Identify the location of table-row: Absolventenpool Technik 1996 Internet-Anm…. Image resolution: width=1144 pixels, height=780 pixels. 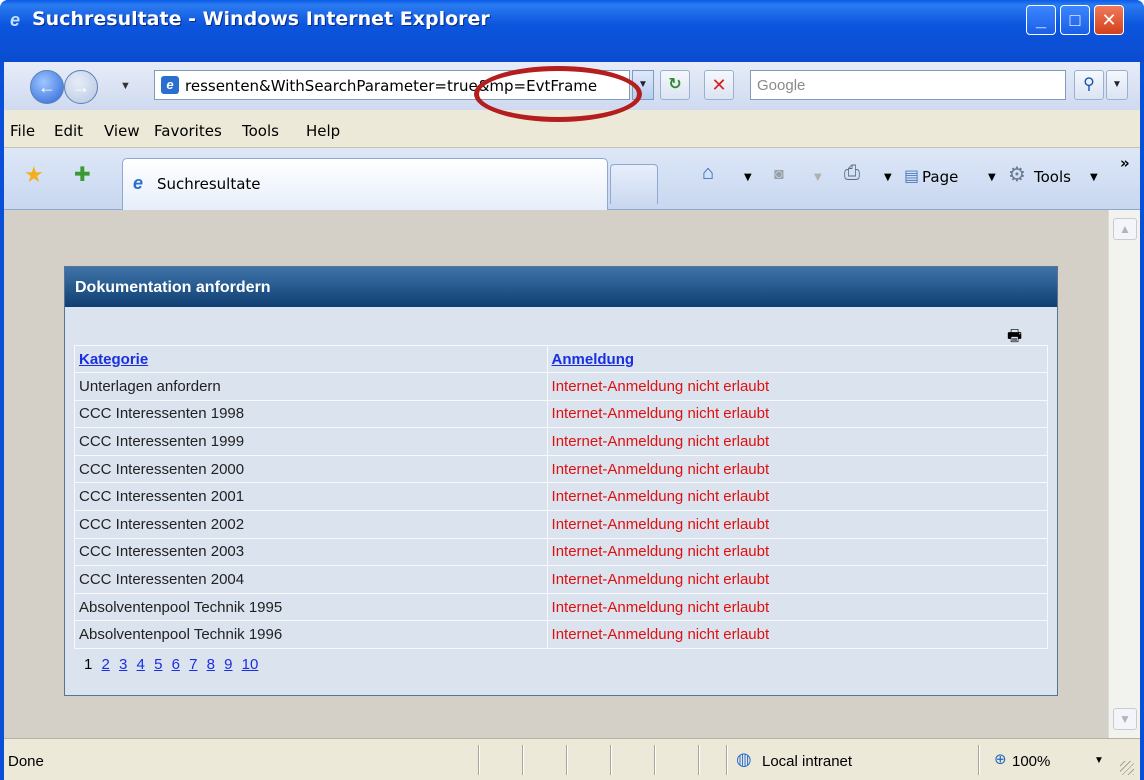
(561, 634).